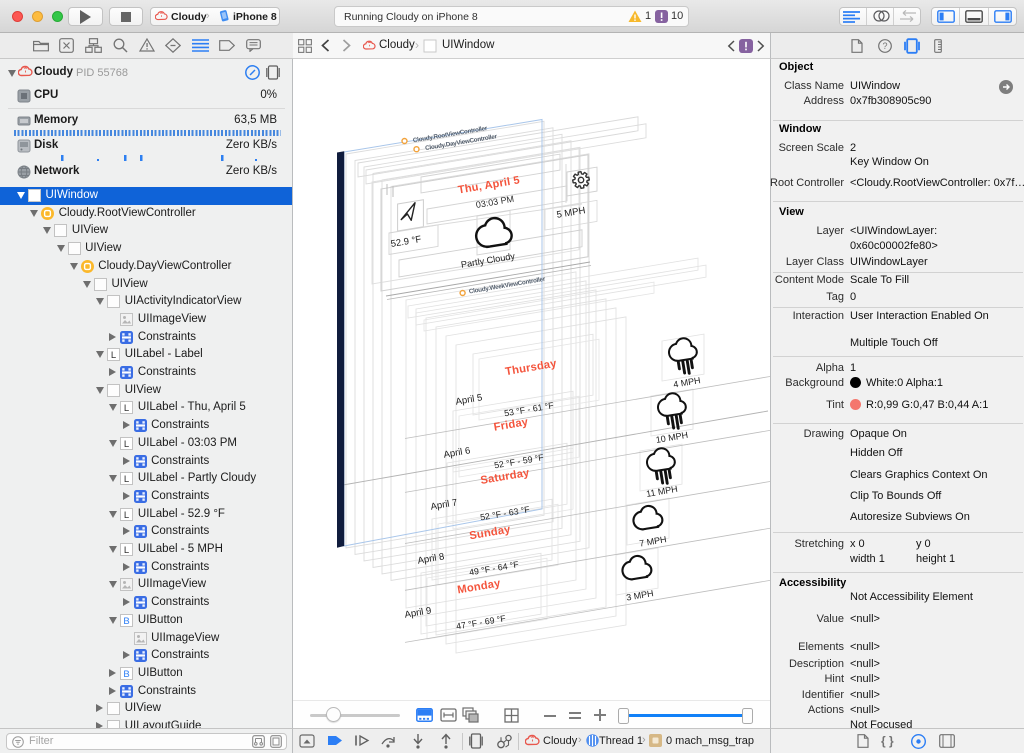 Image resolution: width=1024 pixels, height=753 pixels. What do you see at coordinates (481, 622) in the screenshot?
I see `svg-text: 47 °F - 69 °F` at bounding box center [481, 622].